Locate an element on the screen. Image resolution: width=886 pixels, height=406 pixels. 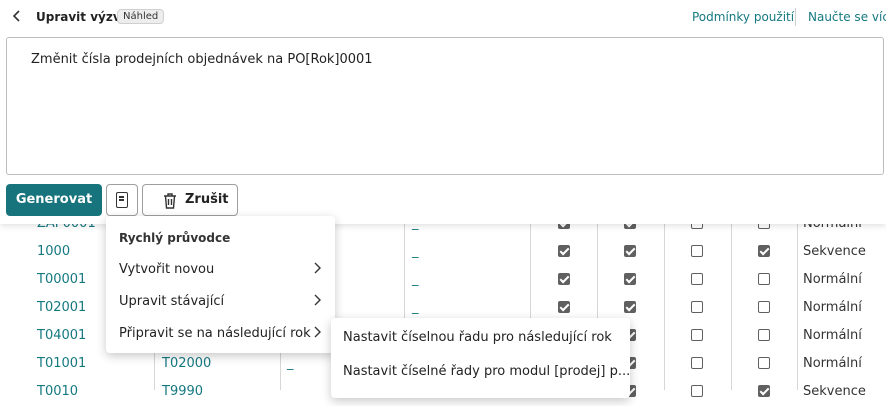
learn-more-link: Naučte se více is located at coordinates (847, 17).